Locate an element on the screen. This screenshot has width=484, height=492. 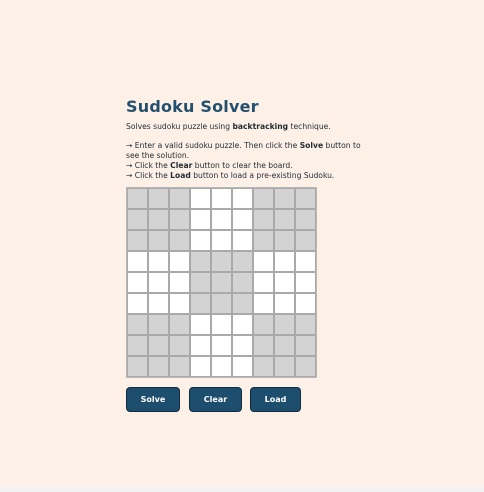
action-buttons: Solve Clear Load is located at coordinates (213, 399).